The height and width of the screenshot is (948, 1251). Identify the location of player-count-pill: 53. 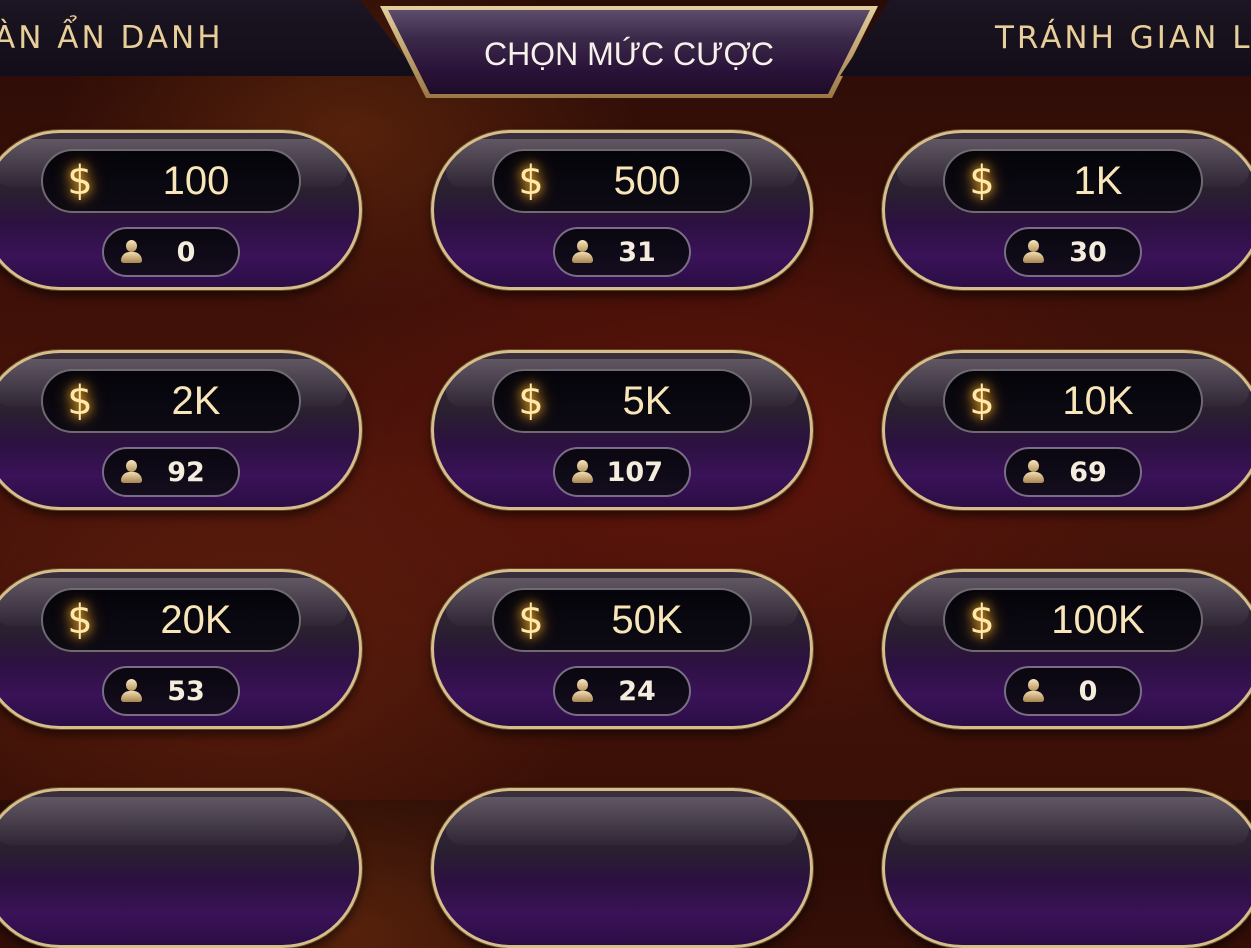
(171, 691).